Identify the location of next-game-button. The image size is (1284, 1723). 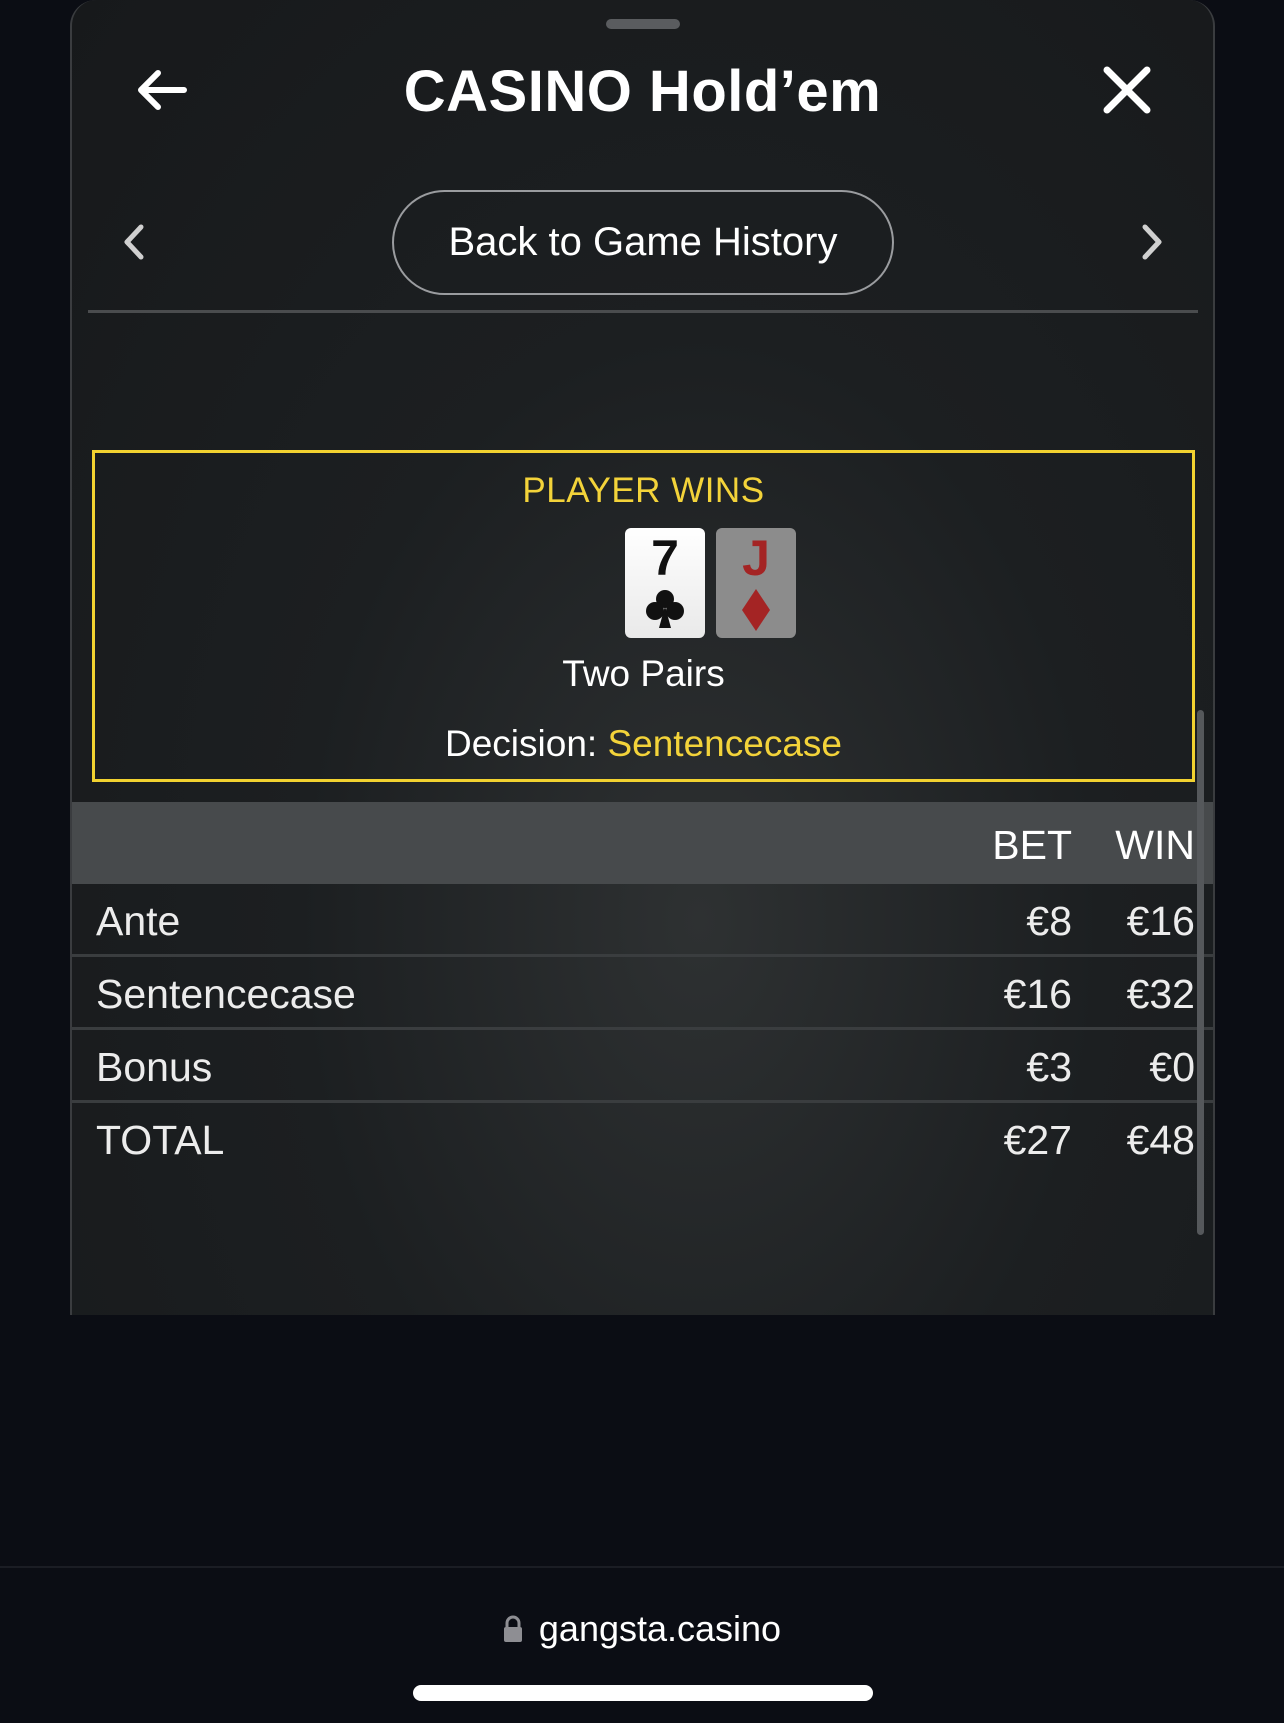
(1152, 242).